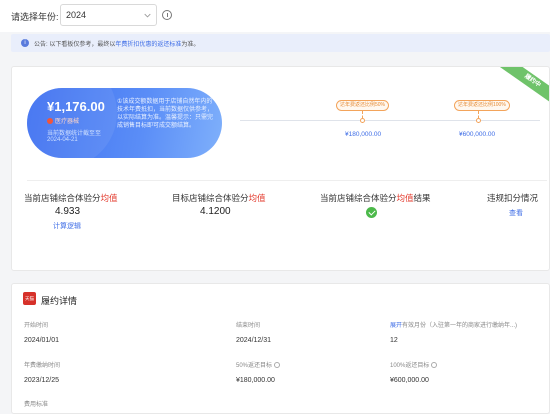 The height and width of the screenshot is (414, 550). What do you see at coordinates (35, 17) in the screenshot?
I see `year-select-label: 请选择年份:` at bounding box center [35, 17].